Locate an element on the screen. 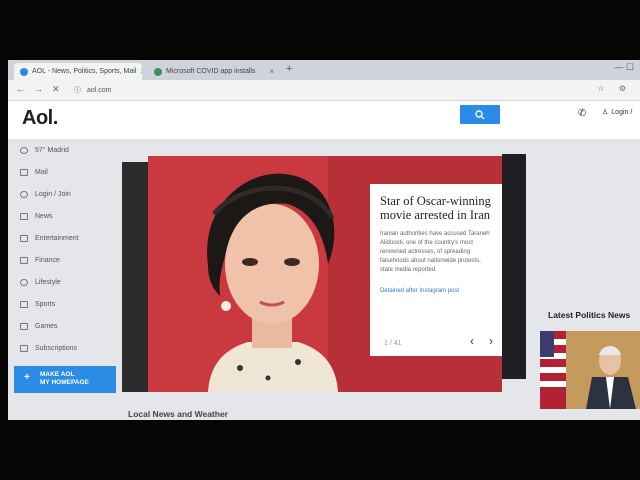  site-info-icon: ⓘ is located at coordinates (77, 90).